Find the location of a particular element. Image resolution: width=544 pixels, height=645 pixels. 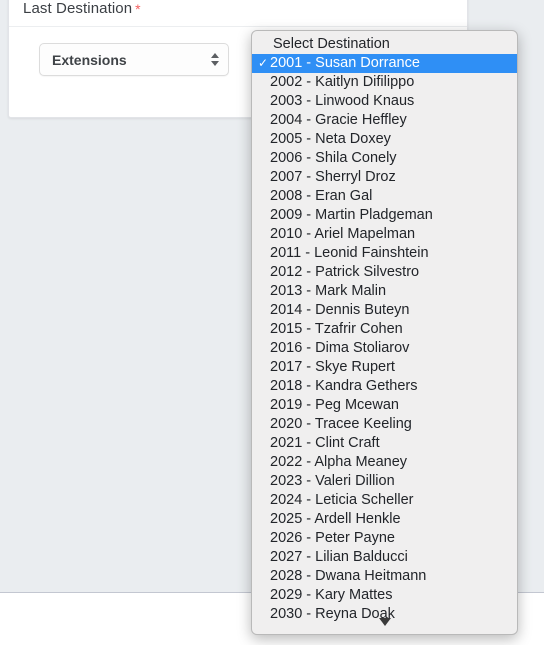

dropdown-option: 2028 - Dwana Heitmann is located at coordinates (384, 576).